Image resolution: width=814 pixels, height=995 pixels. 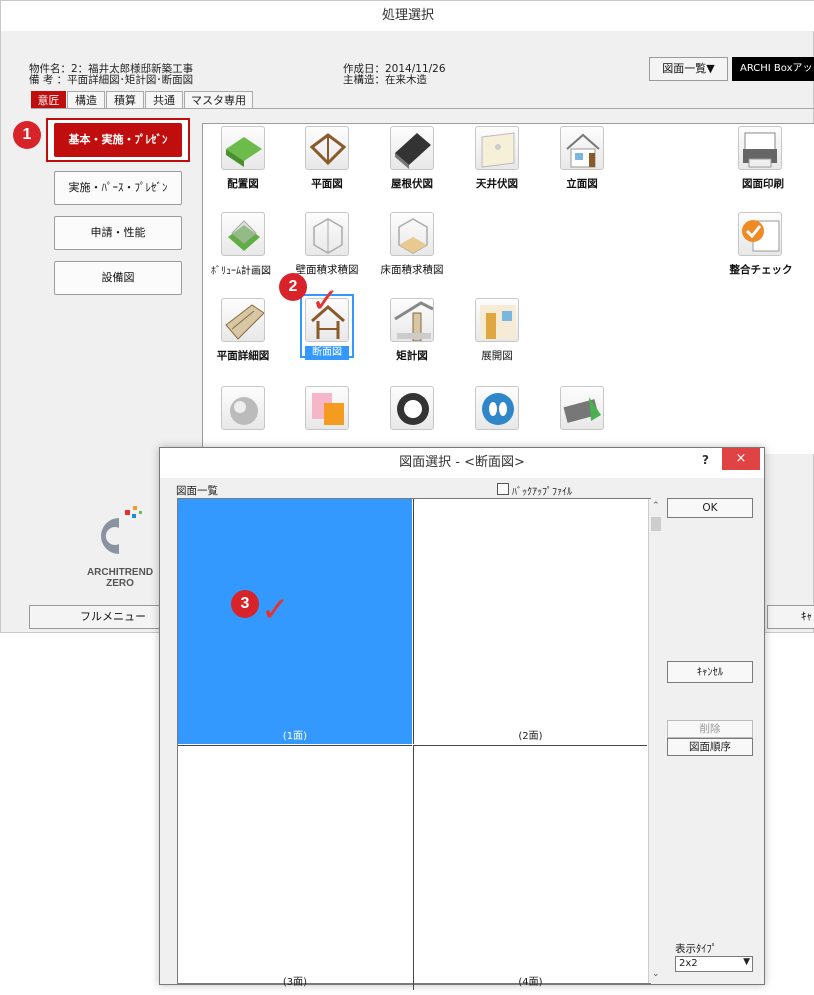 What do you see at coordinates (582, 148) in the screenshot?
I see `elevation-icon` at bounding box center [582, 148].